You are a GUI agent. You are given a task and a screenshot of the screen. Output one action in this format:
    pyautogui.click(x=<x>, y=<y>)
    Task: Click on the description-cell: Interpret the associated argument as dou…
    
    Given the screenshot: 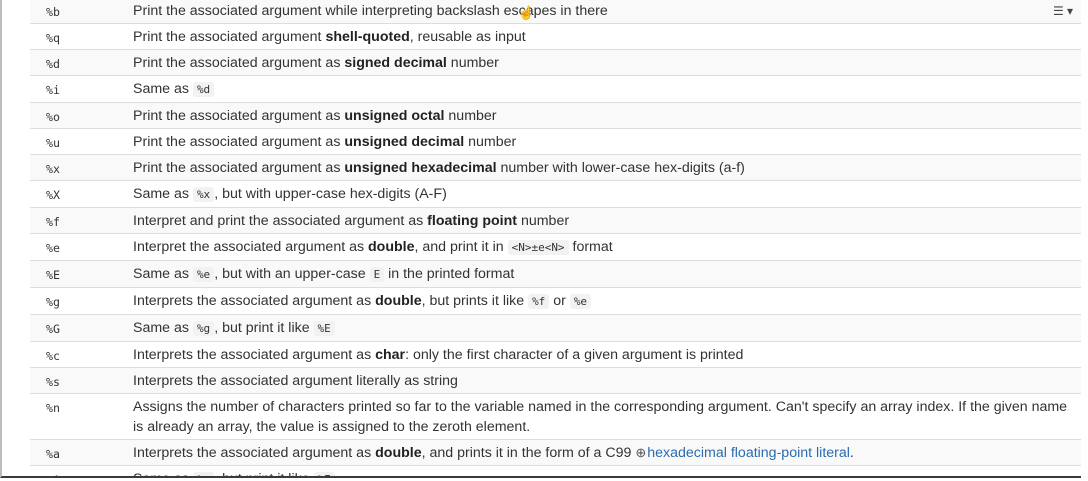 What is the action you would take?
    pyautogui.click(x=592, y=247)
    